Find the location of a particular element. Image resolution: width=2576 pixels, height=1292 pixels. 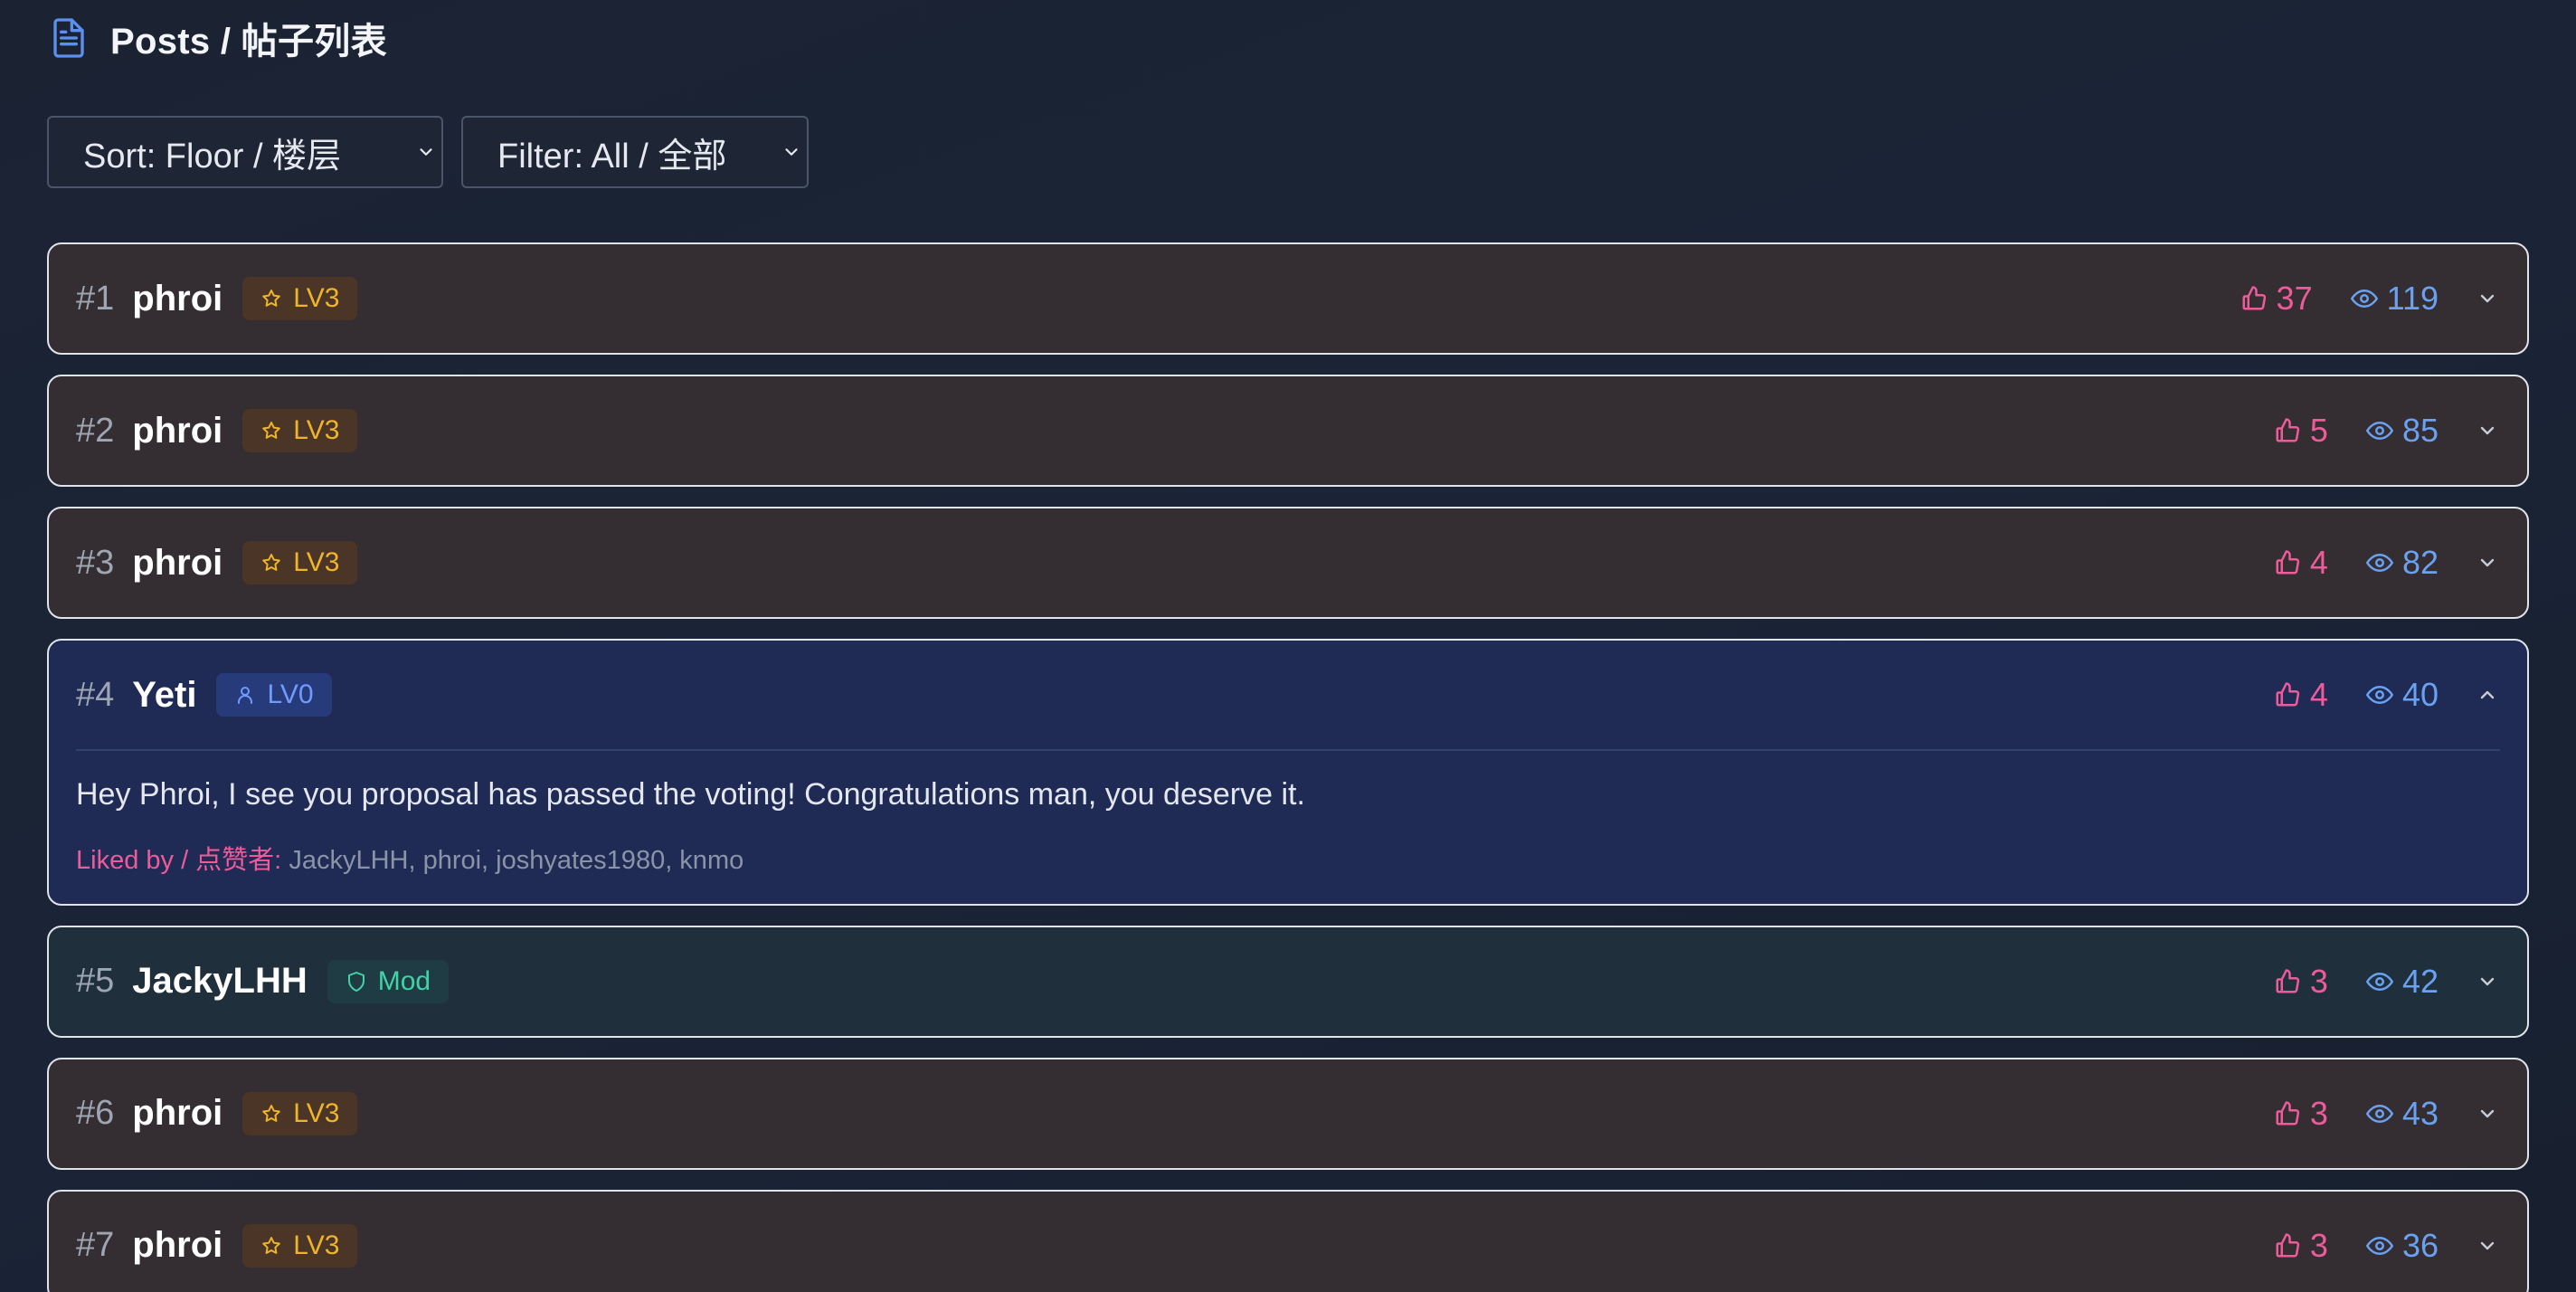

post-item: #2 phroi LV3 5 85 is located at coordinates (1288, 431).